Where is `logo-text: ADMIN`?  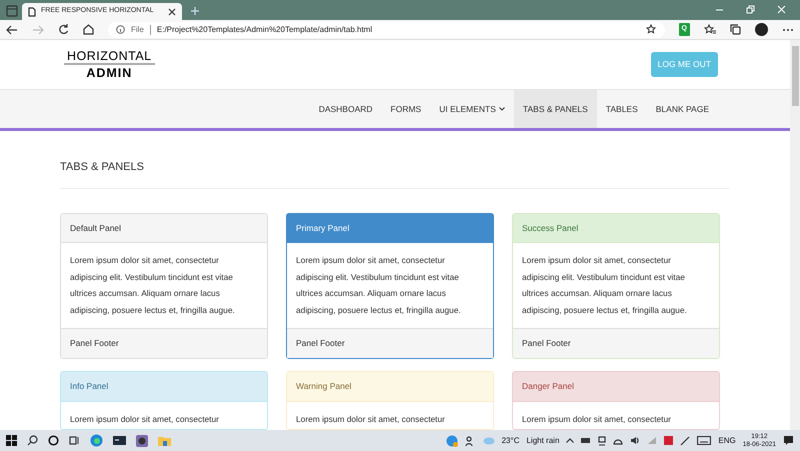 logo-text: ADMIN is located at coordinates (109, 72).